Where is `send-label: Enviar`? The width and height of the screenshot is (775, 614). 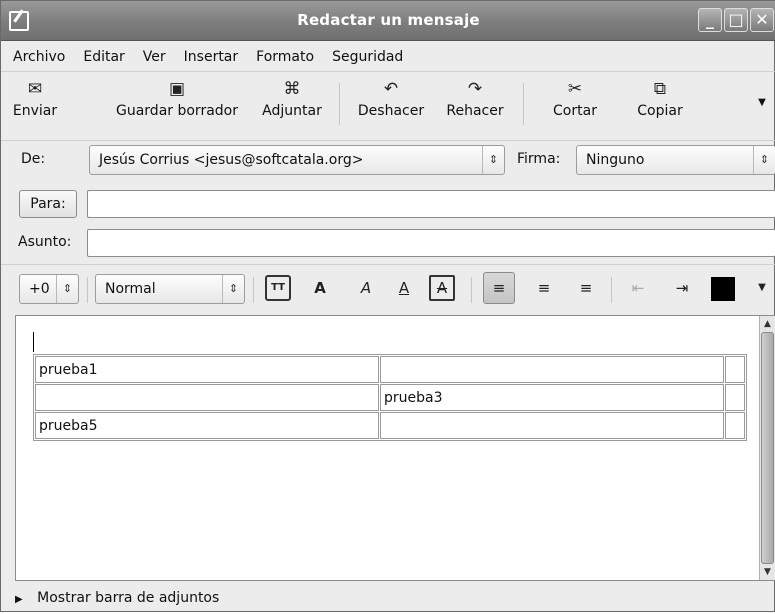 send-label: Enviar is located at coordinates (35, 111).